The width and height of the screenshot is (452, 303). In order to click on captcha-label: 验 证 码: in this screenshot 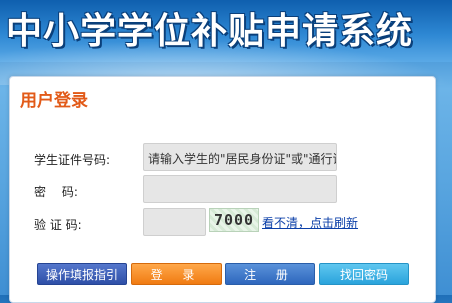, I will do `click(58, 225)`.